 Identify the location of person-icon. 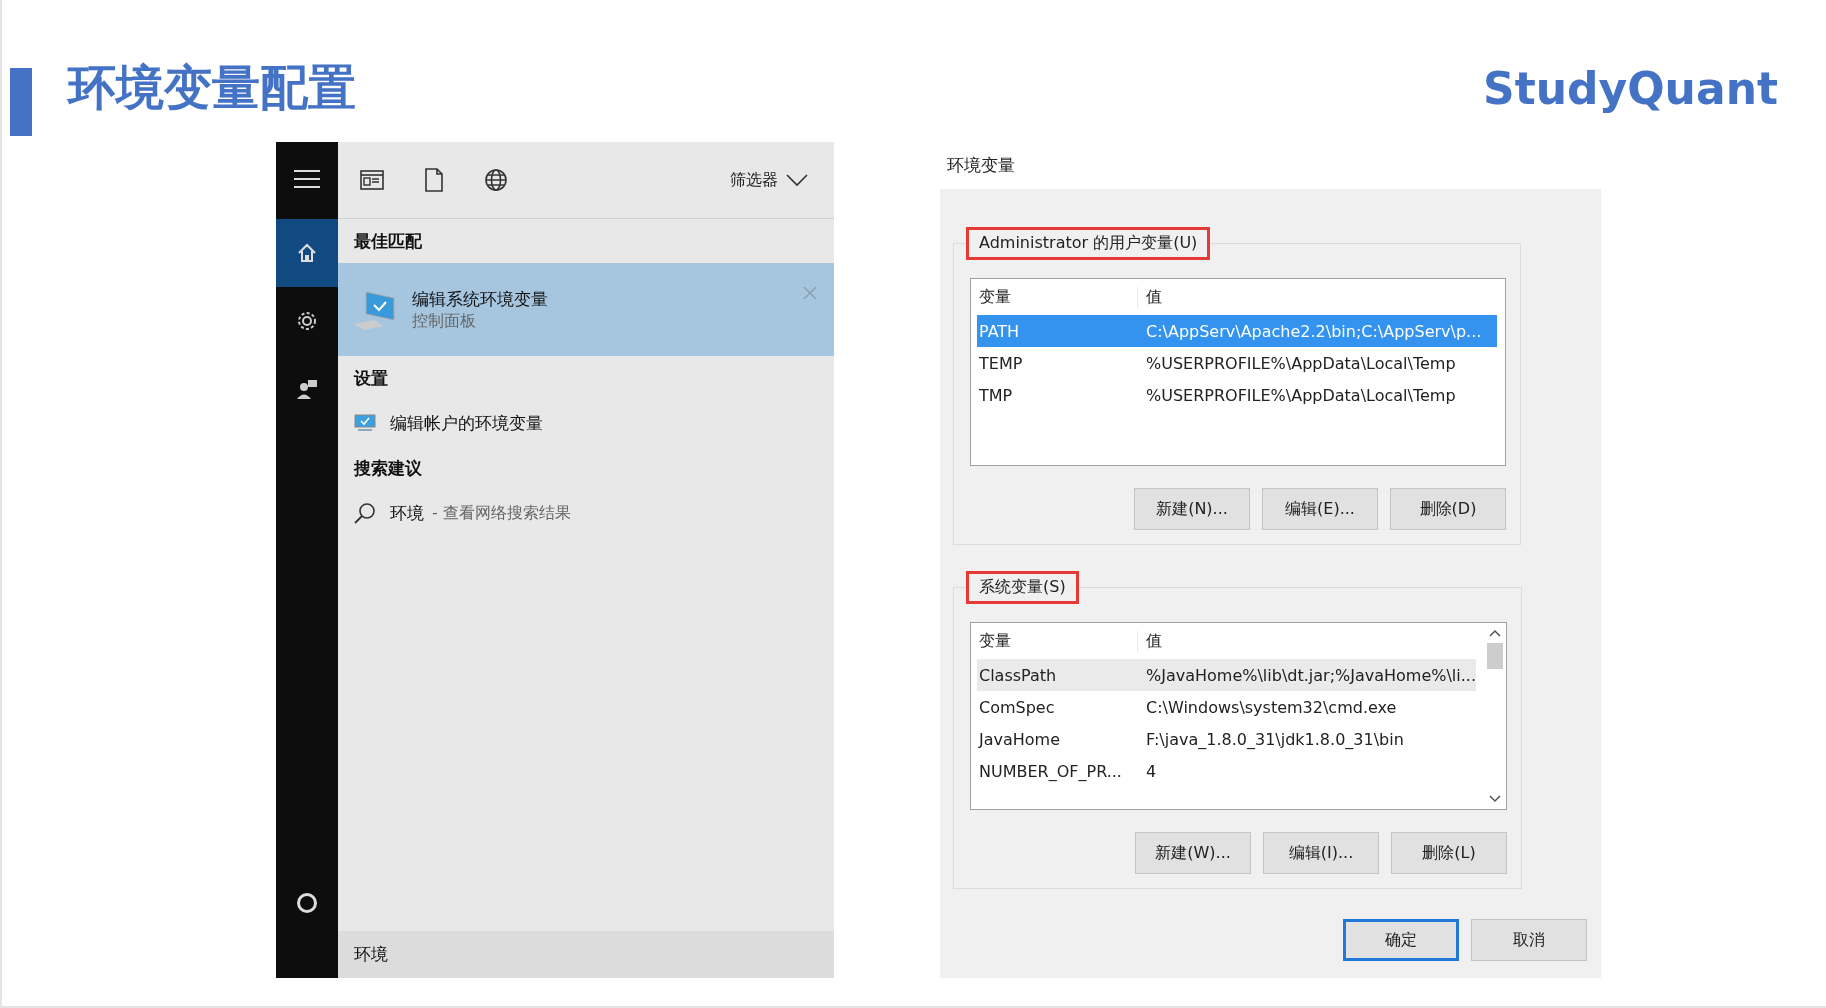
(307, 389).